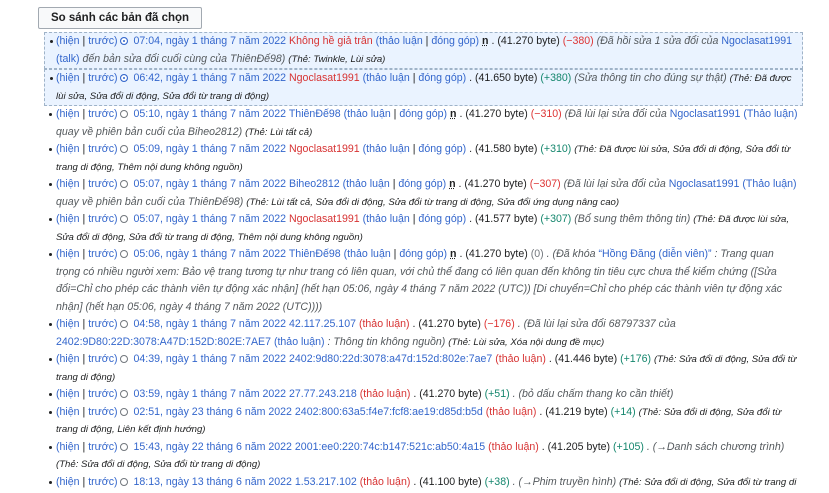 The width and height of the screenshot is (829, 493). Describe the element at coordinates (210, 78) in the screenshot. I see `timestamp-link: 06:42, ngày 1 tháng 7 năm 2022` at that location.